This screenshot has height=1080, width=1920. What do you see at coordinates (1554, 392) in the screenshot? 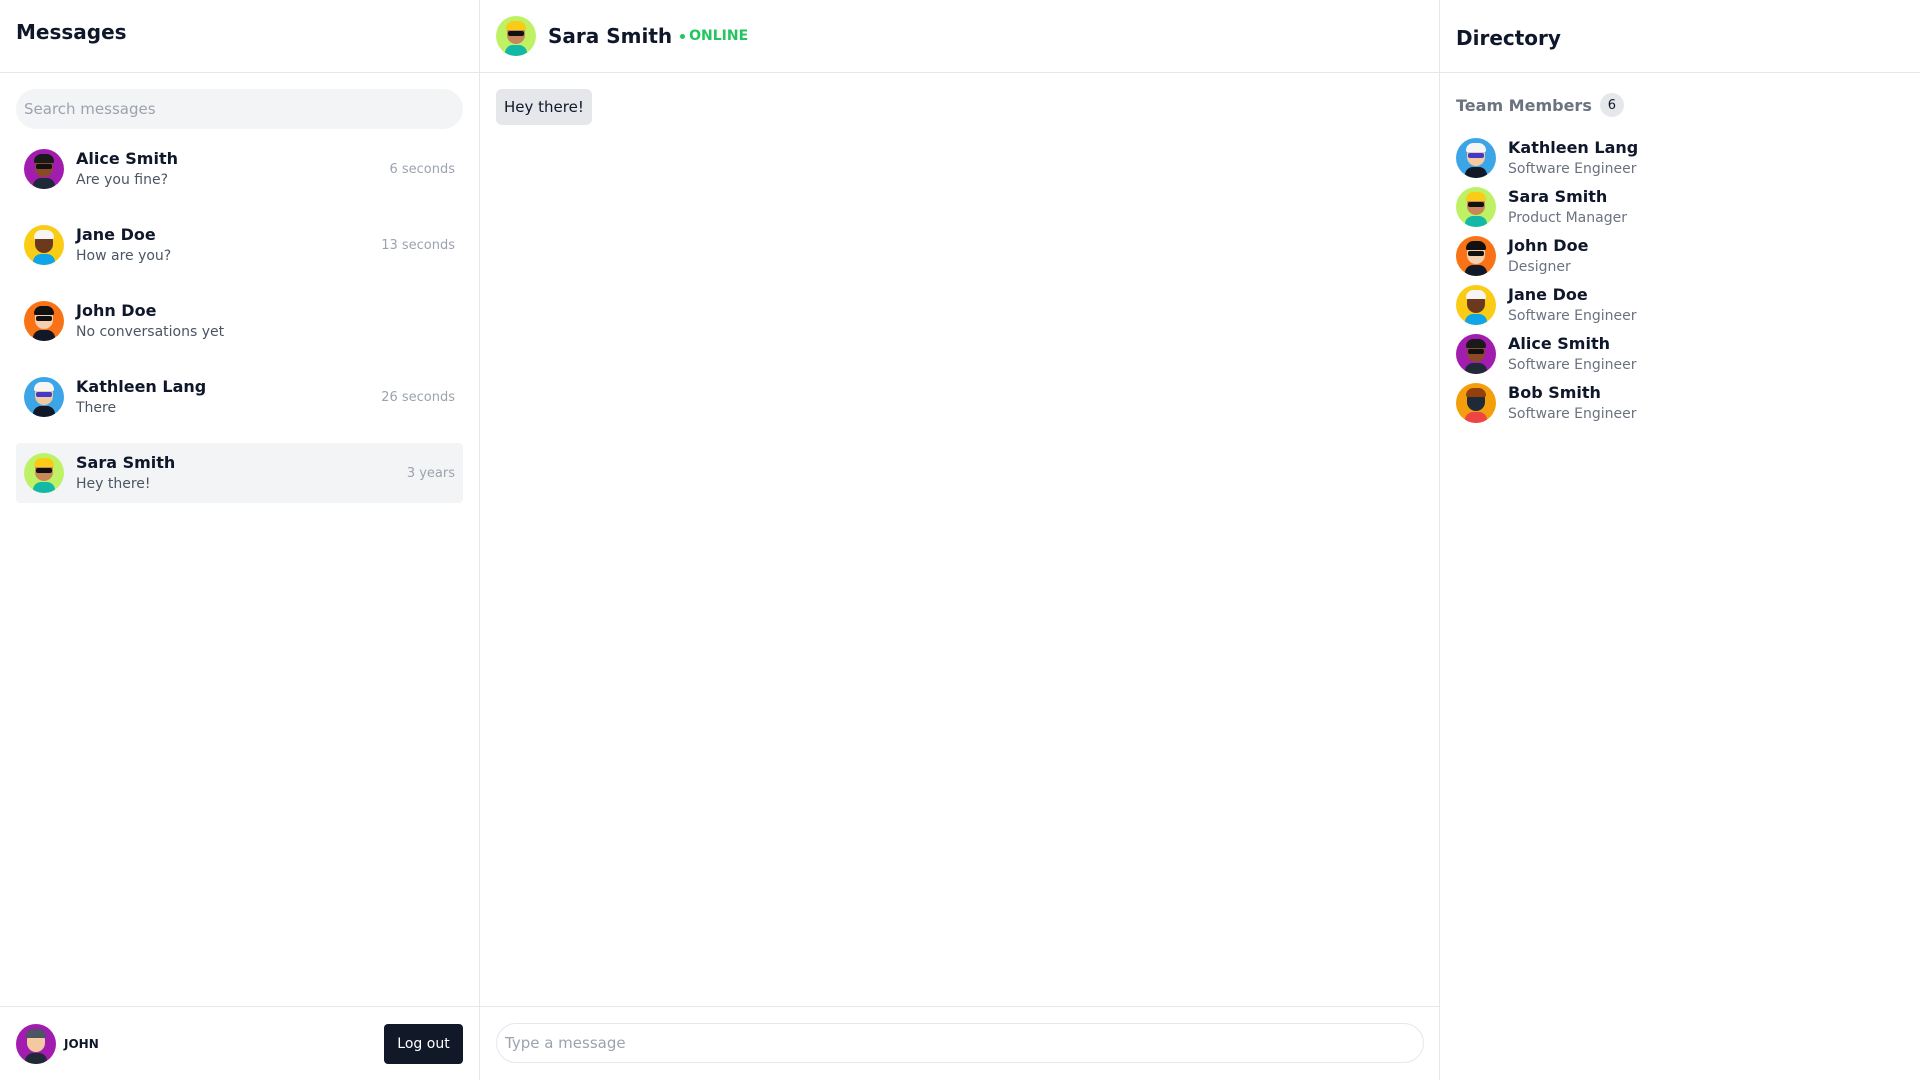
I see `member-name: Bob Smith` at bounding box center [1554, 392].